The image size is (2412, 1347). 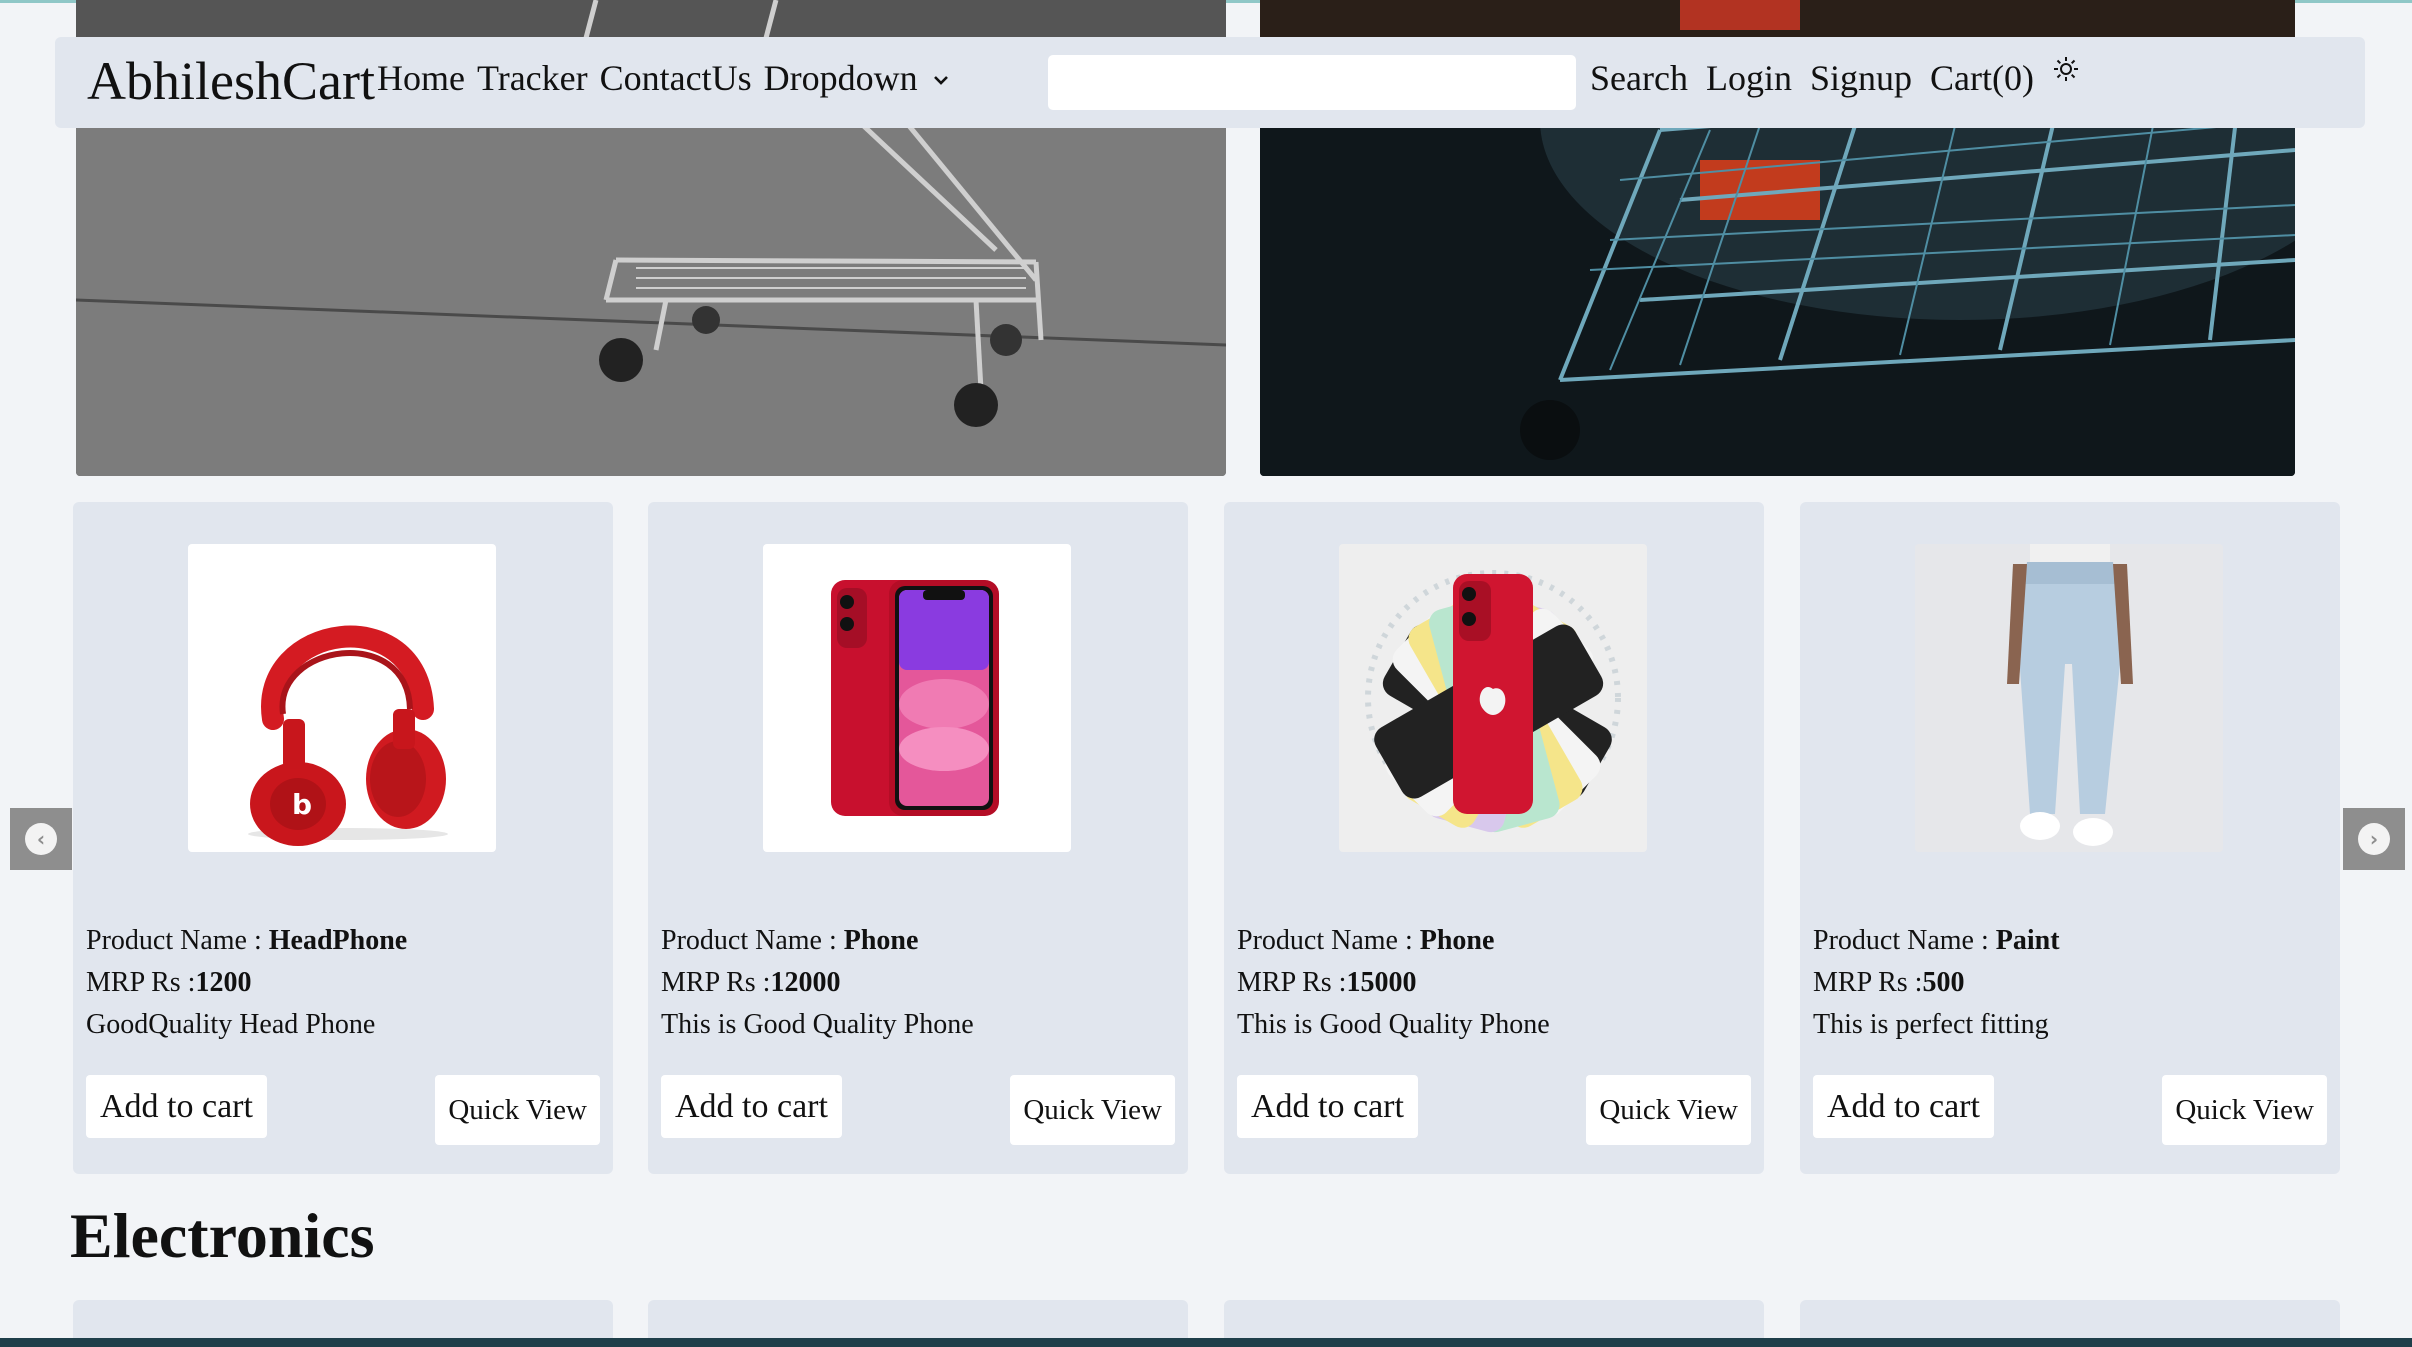 What do you see at coordinates (421, 78) in the screenshot?
I see `nav-home-link: Home` at bounding box center [421, 78].